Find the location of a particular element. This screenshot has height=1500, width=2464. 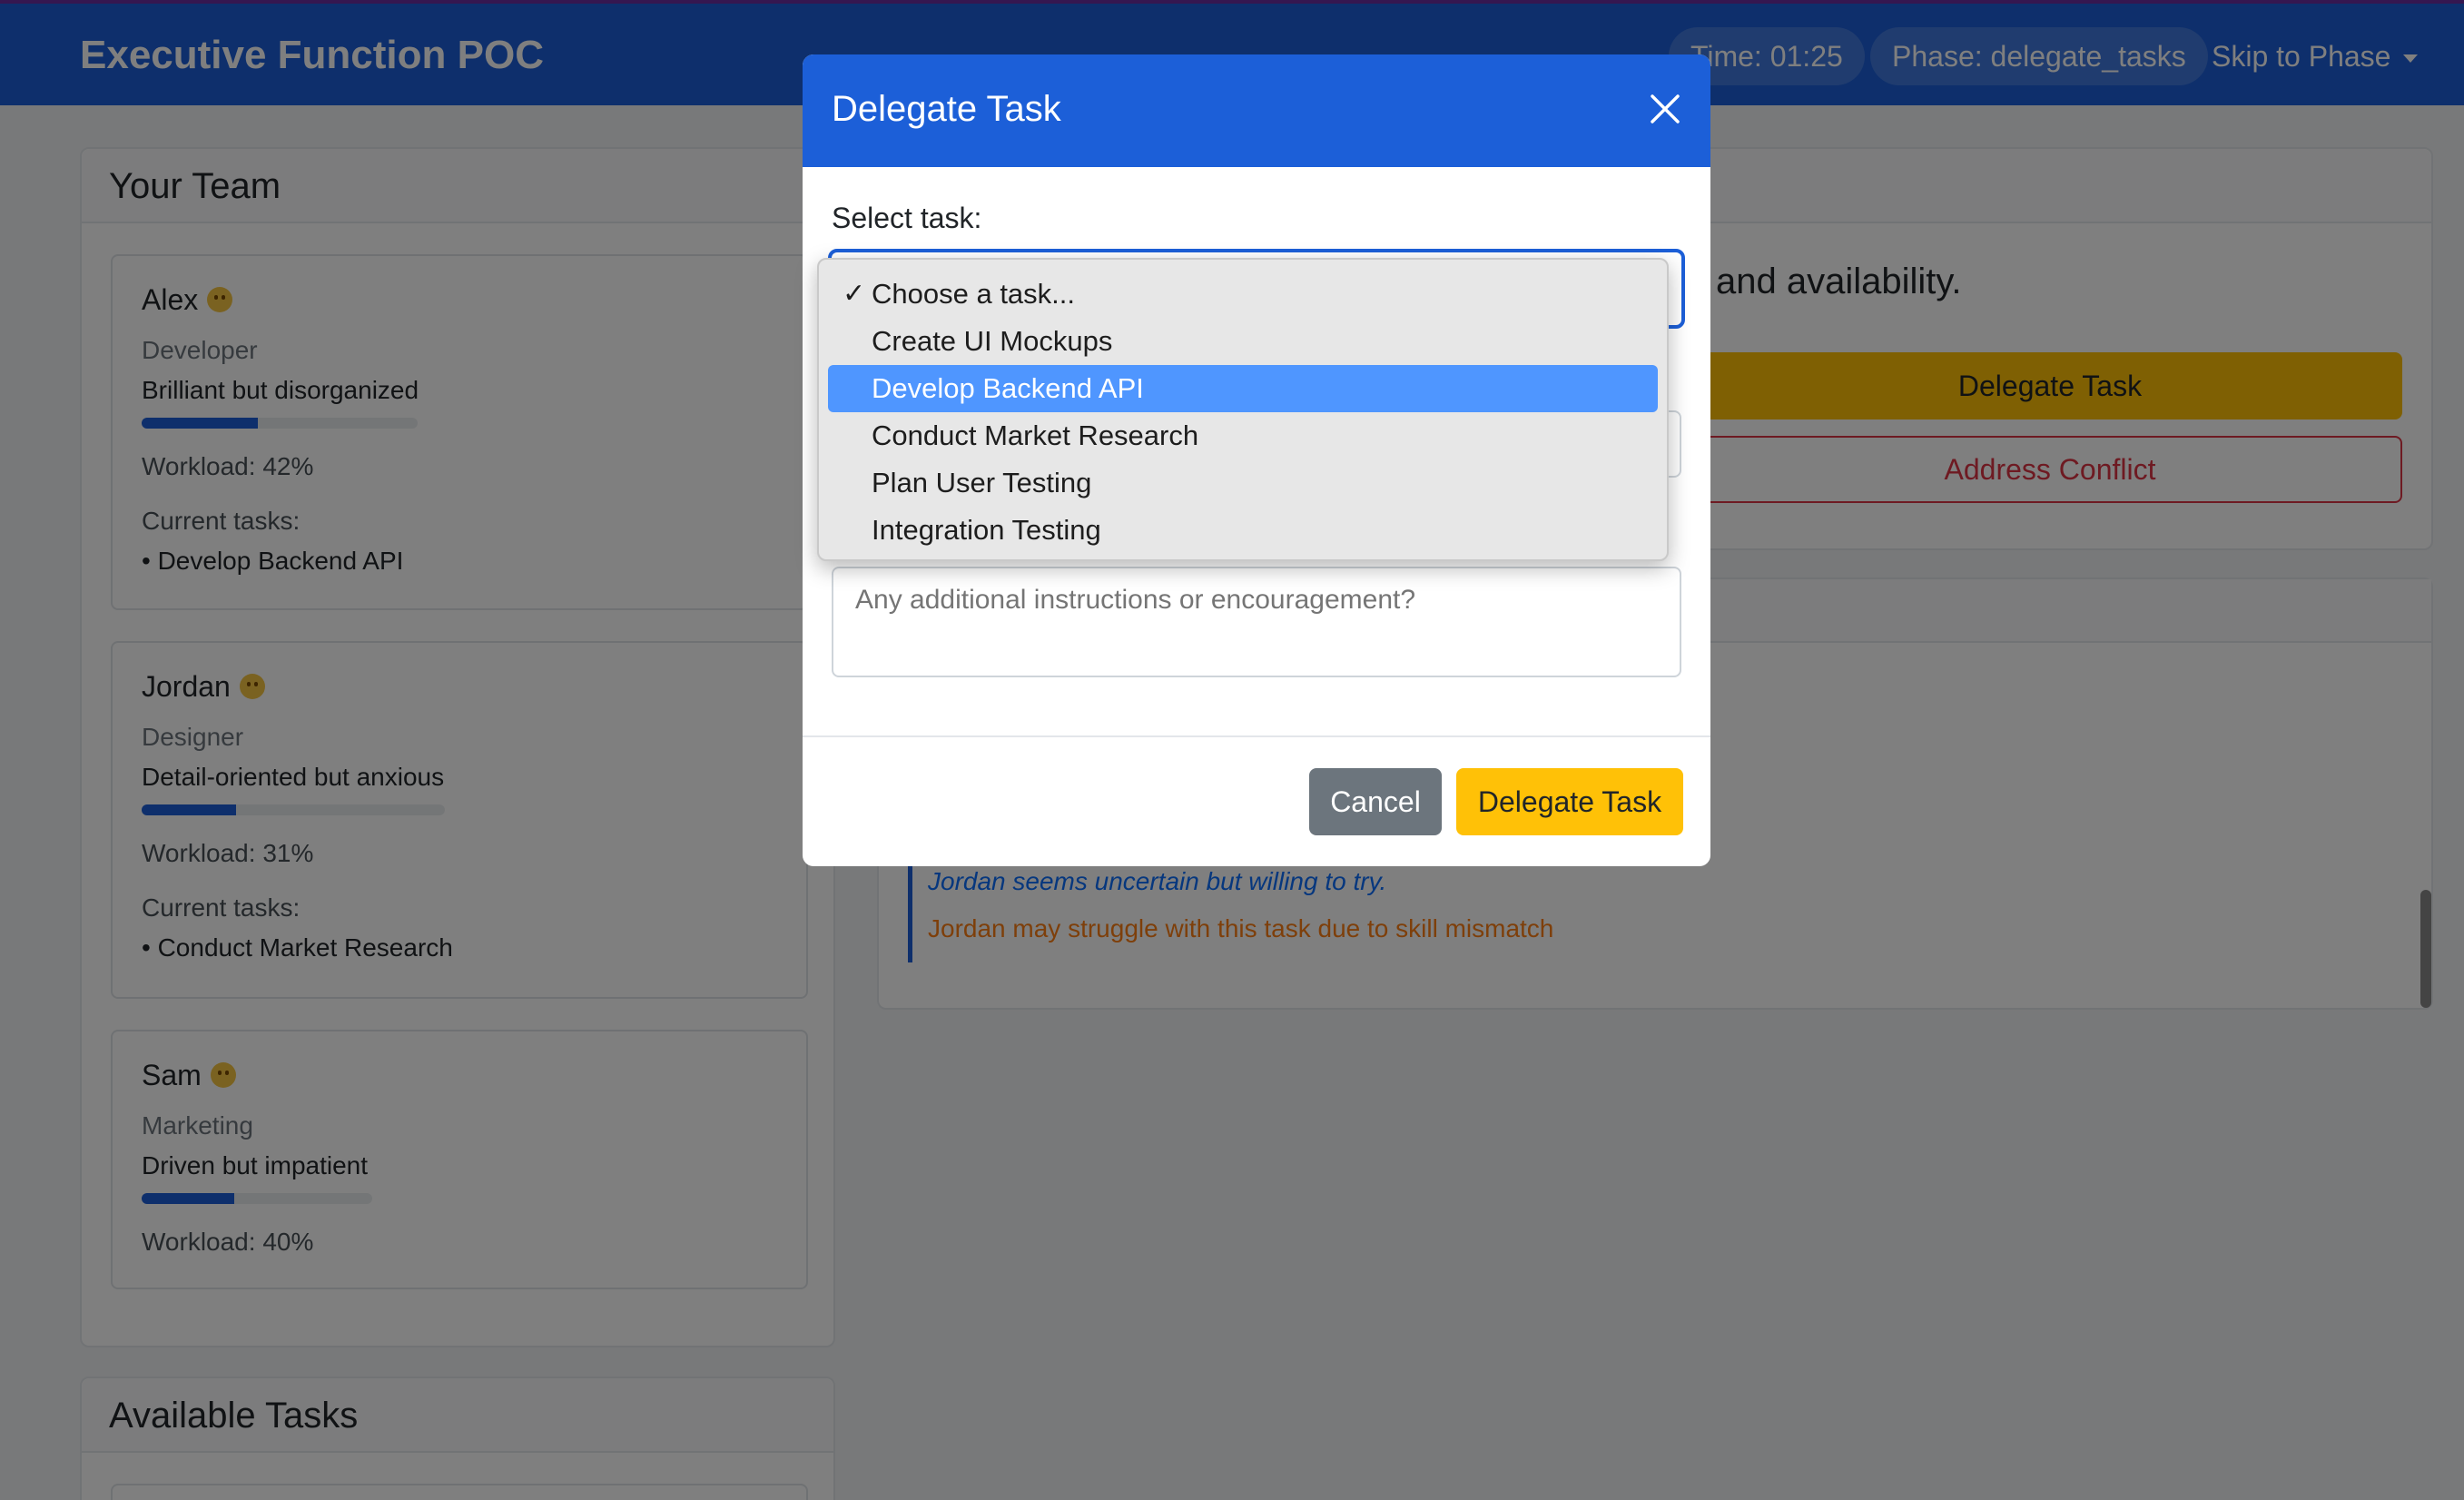

task-option: Integration Testing is located at coordinates (1243, 530).